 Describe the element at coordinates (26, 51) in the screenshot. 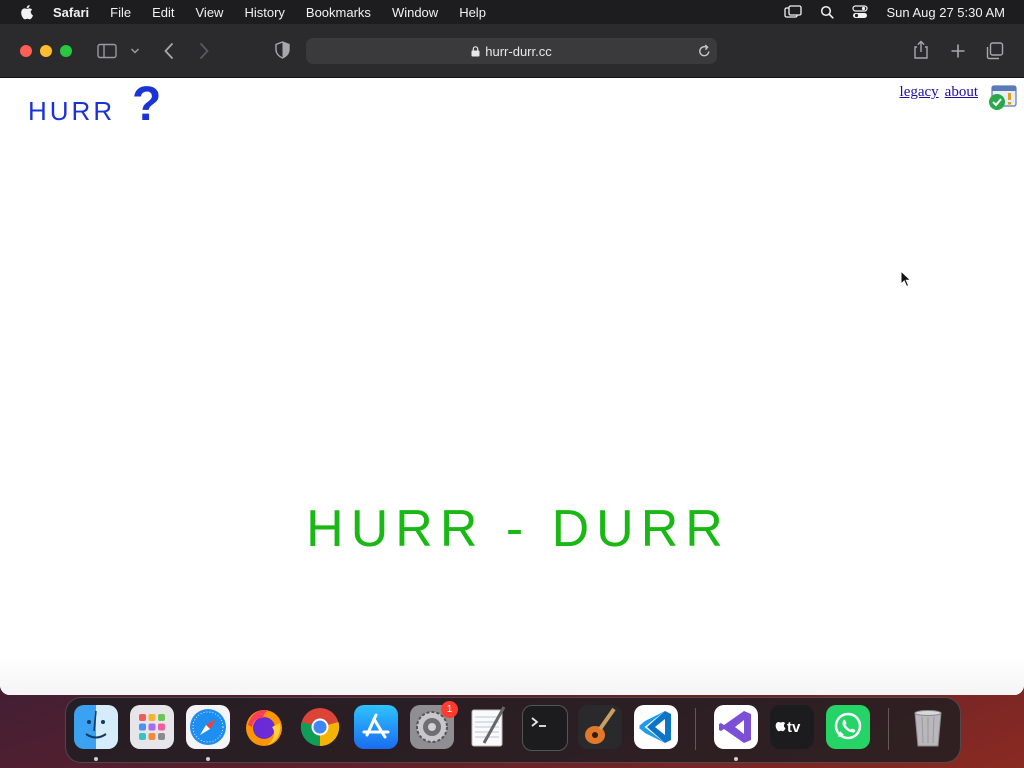

I see `close-window-button` at that location.